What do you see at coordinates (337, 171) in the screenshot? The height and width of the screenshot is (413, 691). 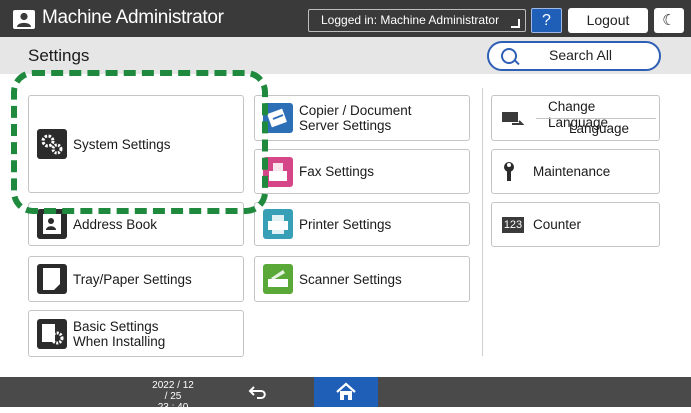 I see `fax-label: Fax Settings` at bounding box center [337, 171].